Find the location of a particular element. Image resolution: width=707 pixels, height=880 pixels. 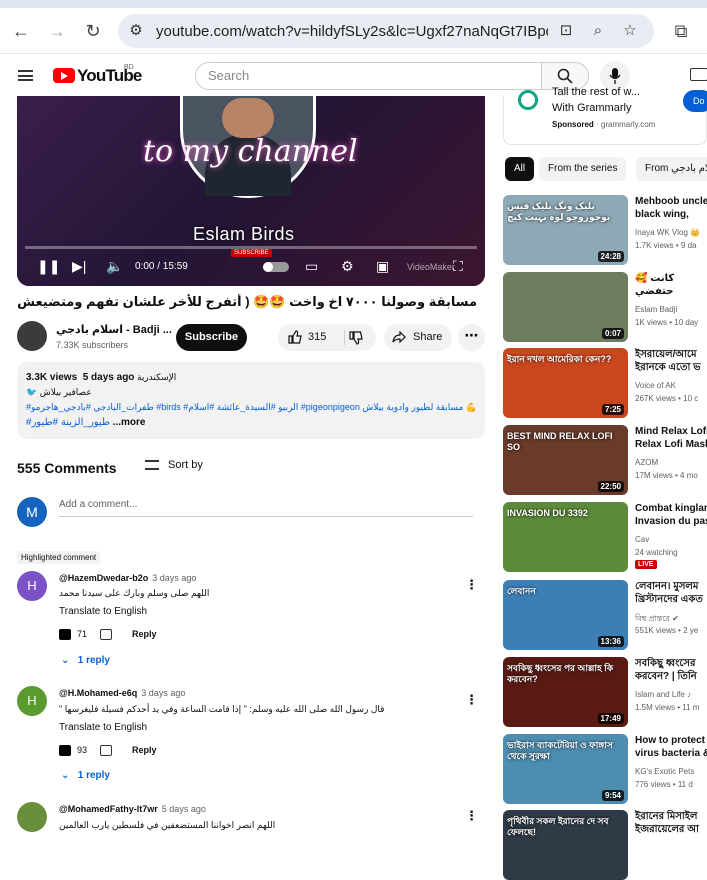

comment-time: 5 days ago is located at coordinates (184, 809).